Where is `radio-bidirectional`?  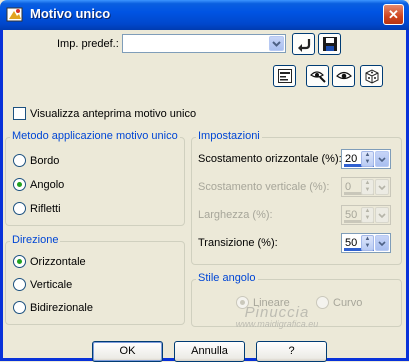
radio-bidirectional is located at coordinates (19, 307).